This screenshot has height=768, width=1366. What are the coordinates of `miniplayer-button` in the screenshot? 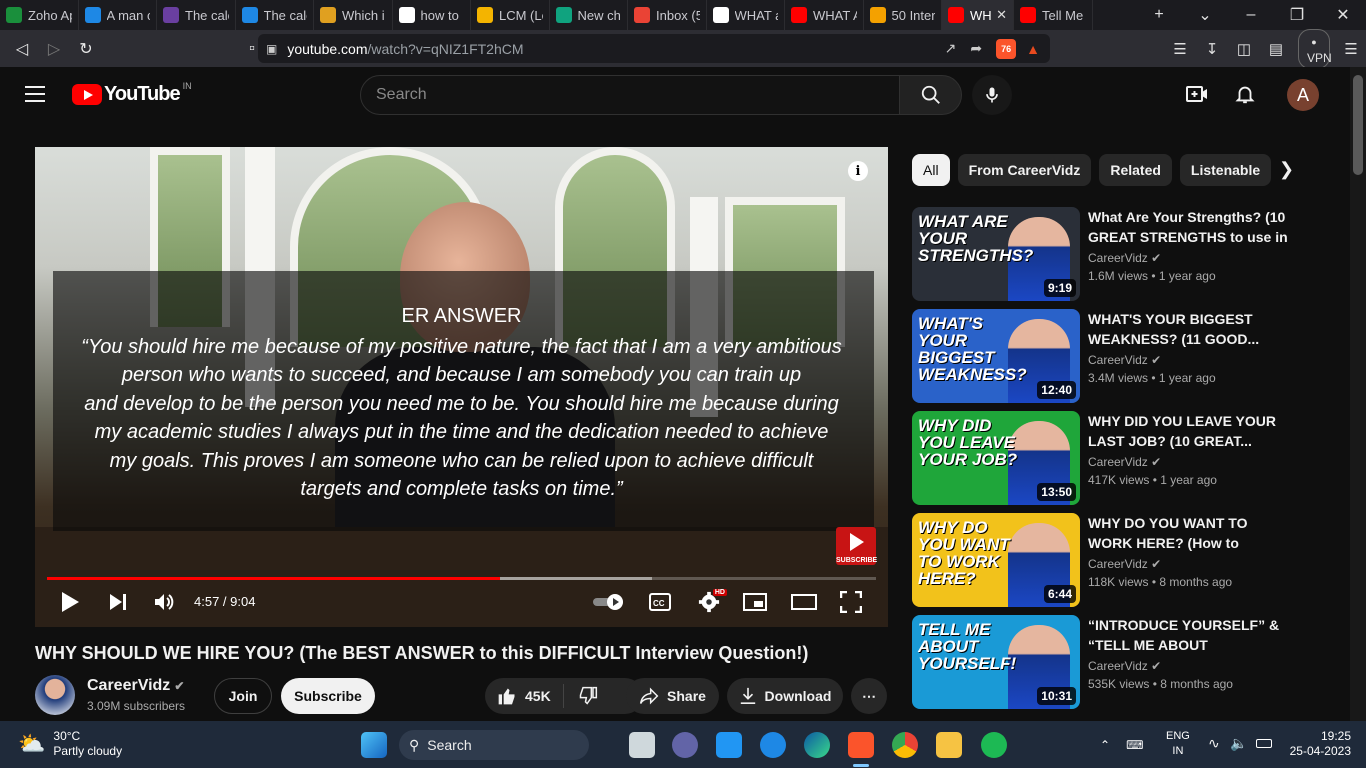 It's located at (755, 602).